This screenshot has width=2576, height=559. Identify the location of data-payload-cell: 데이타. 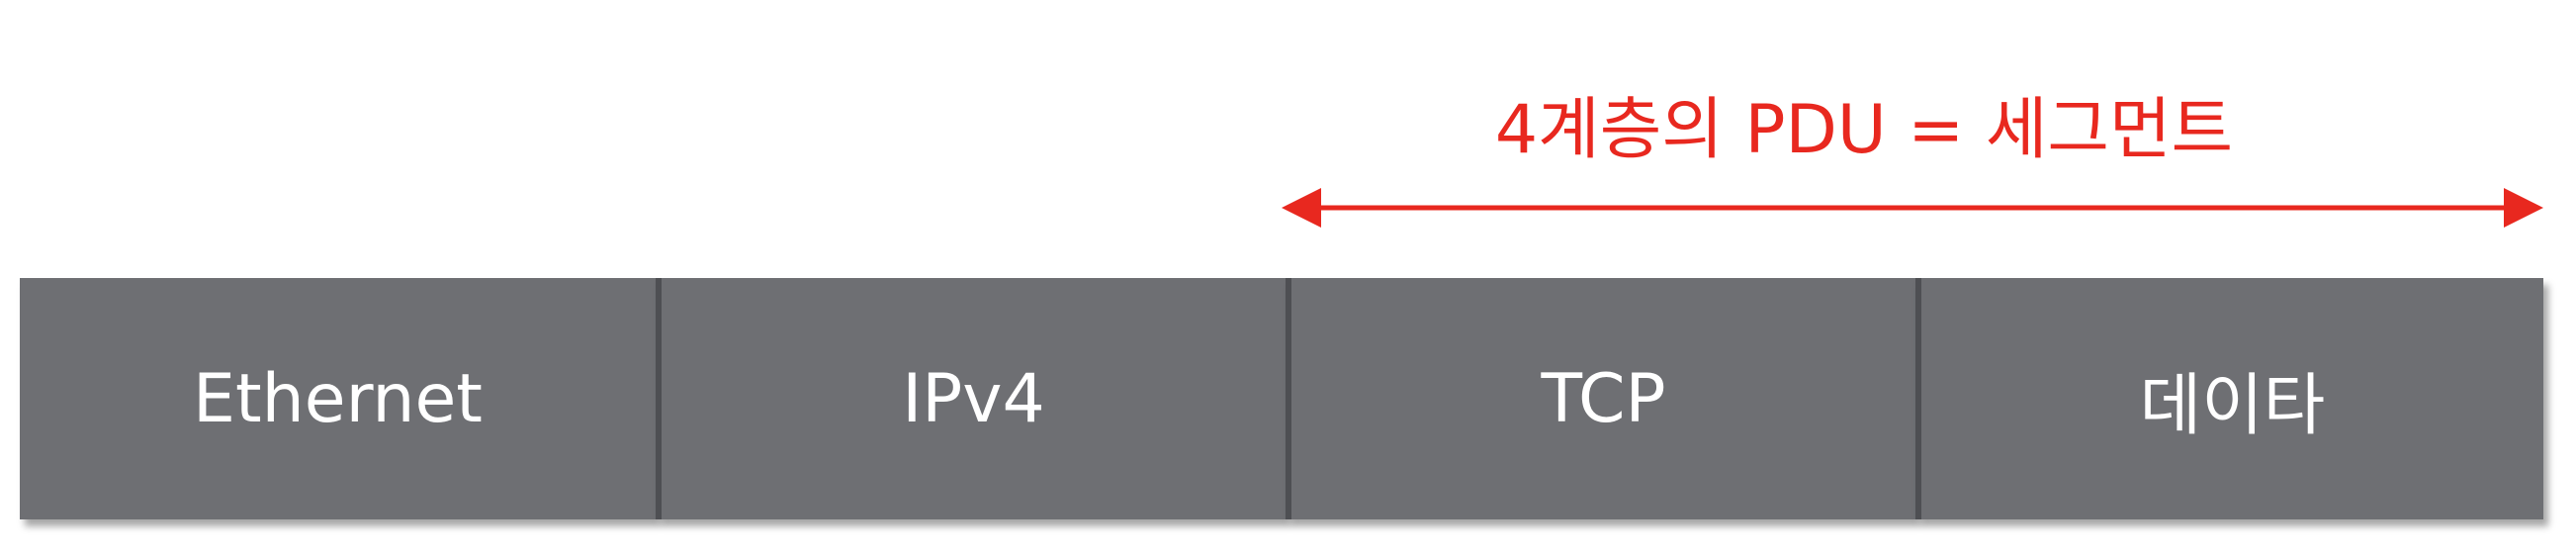
(2229, 399).